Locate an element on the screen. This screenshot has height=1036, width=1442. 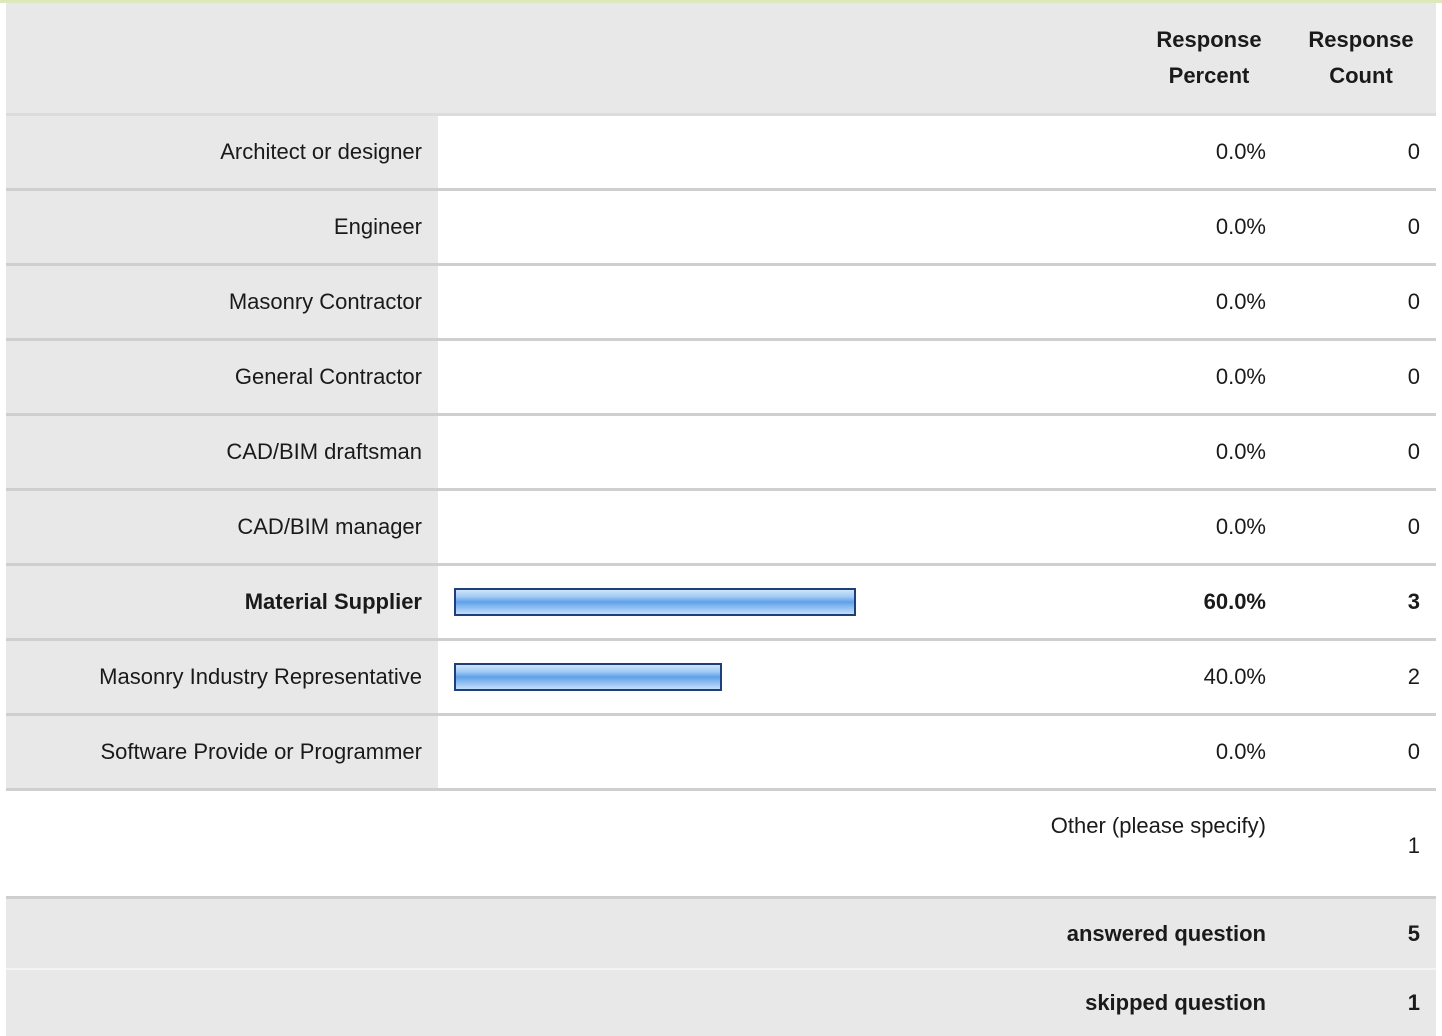
table-row: CAD/BIM draftsman 0.0% 0 is located at coordinates (721, 450).